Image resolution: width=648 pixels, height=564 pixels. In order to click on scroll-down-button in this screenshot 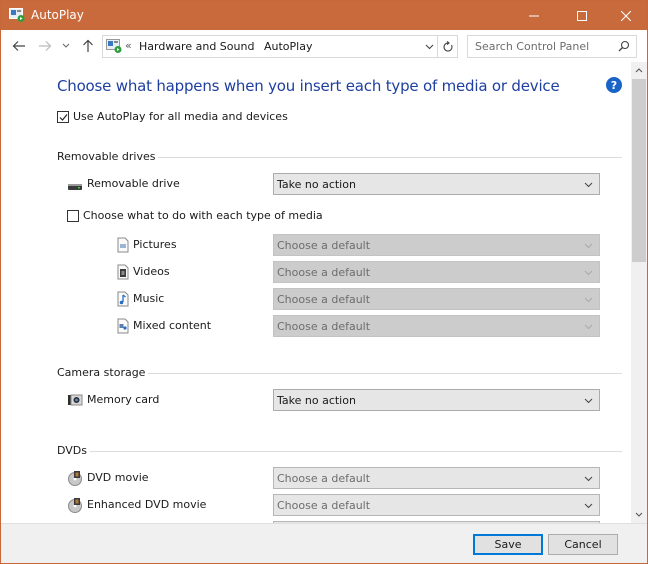, I will do `click(639, 514)`.